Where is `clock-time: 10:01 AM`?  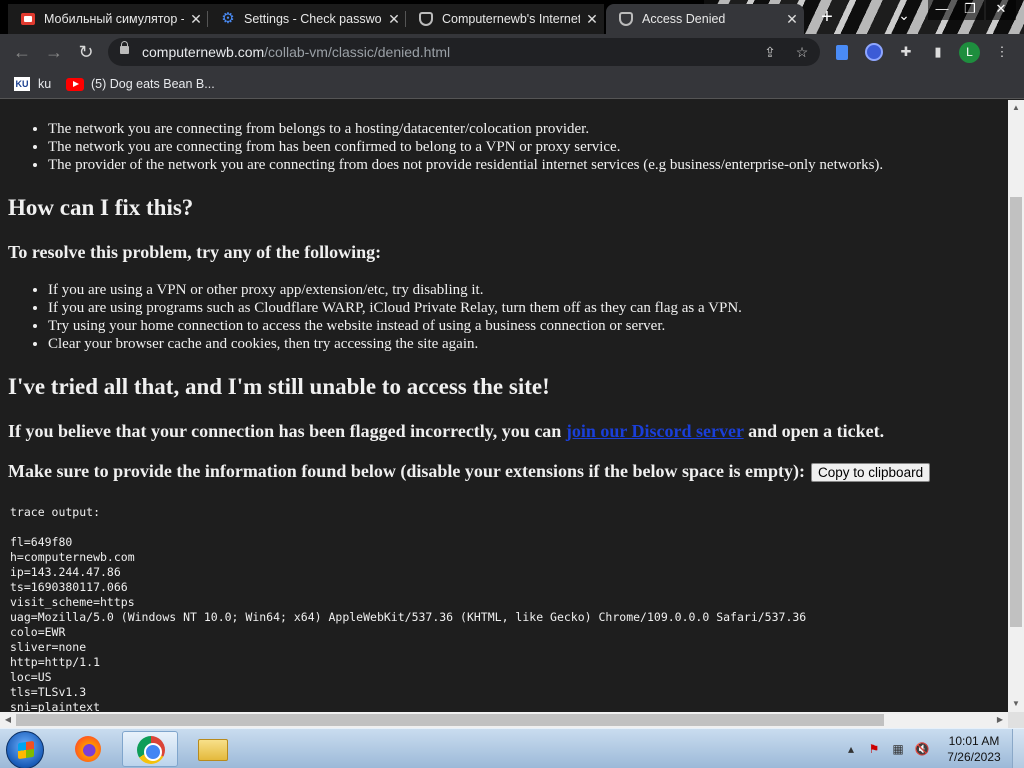 clock-time: 10:01 AM is located at coordinates (974, 741).